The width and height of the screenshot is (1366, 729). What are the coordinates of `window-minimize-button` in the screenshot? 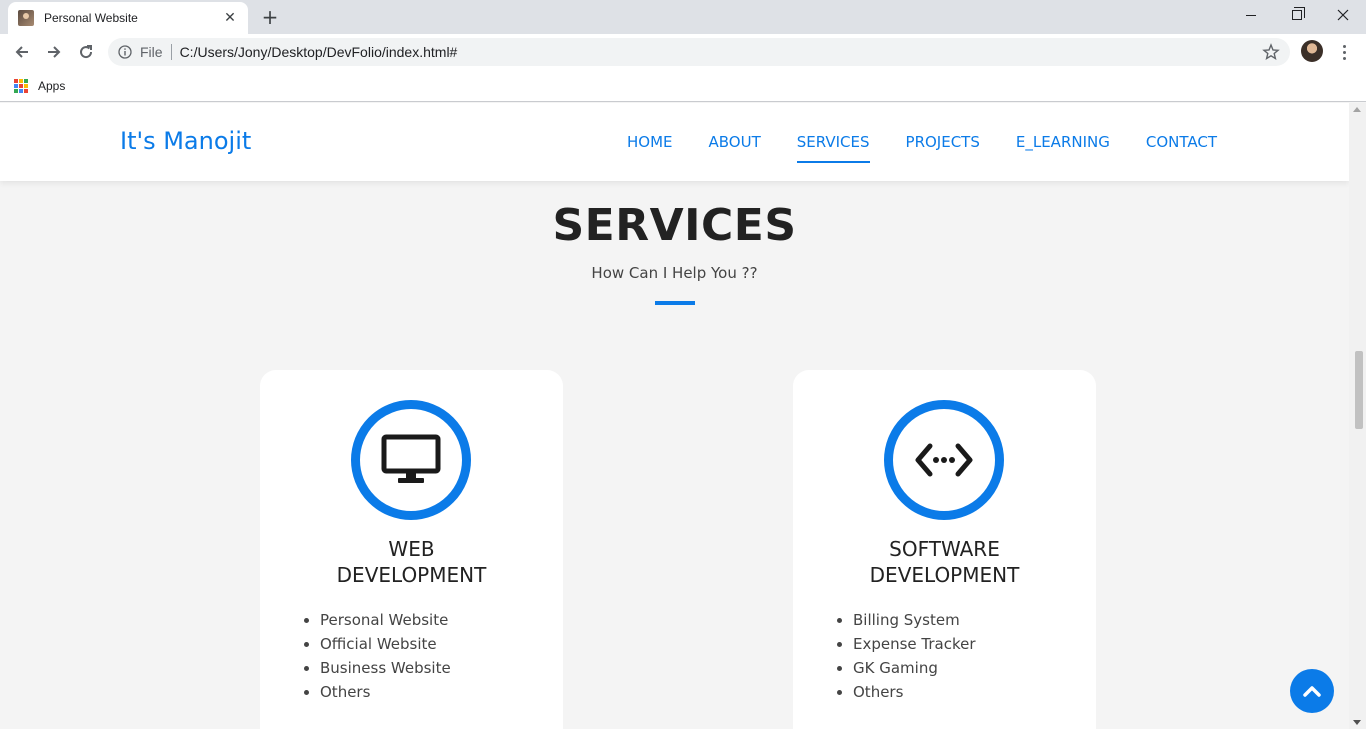 It's located at (1251, 15).